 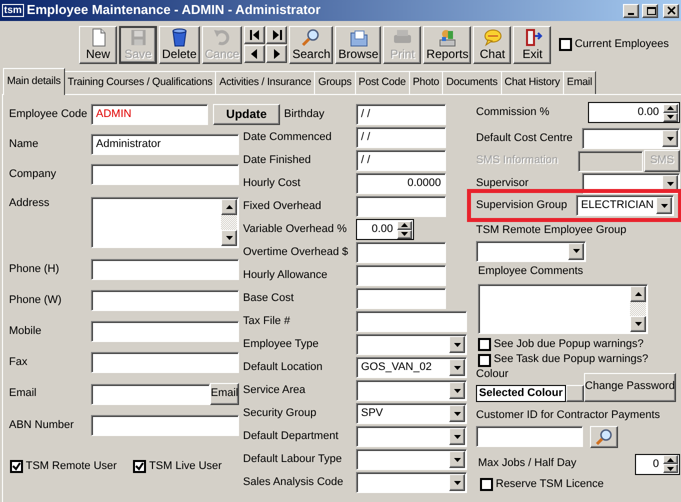 What do you see at coordinates (670, 117) in the screenshot?
I see `triangle-down-icon` at bounding box center [670, 117].